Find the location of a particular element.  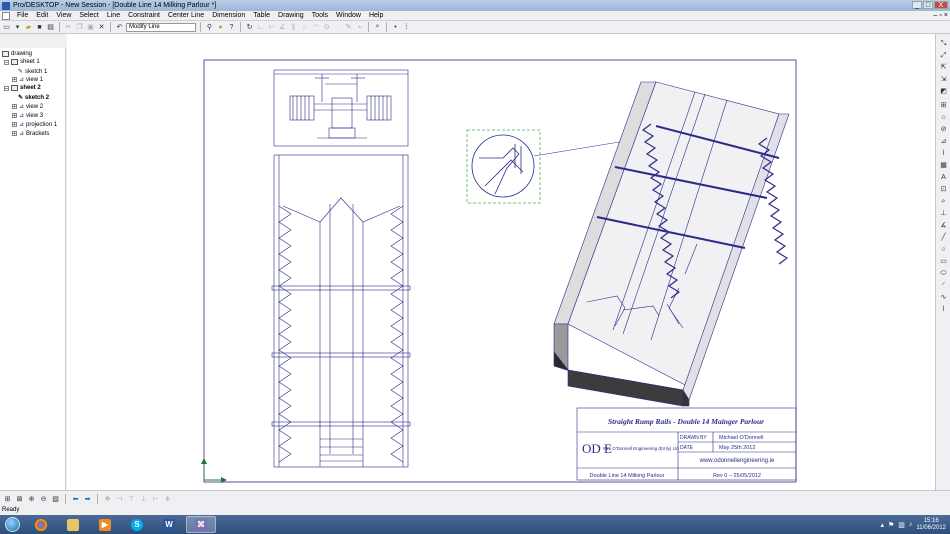

zoom-window-icon: ⊠ is located at coordinates (19, 498).